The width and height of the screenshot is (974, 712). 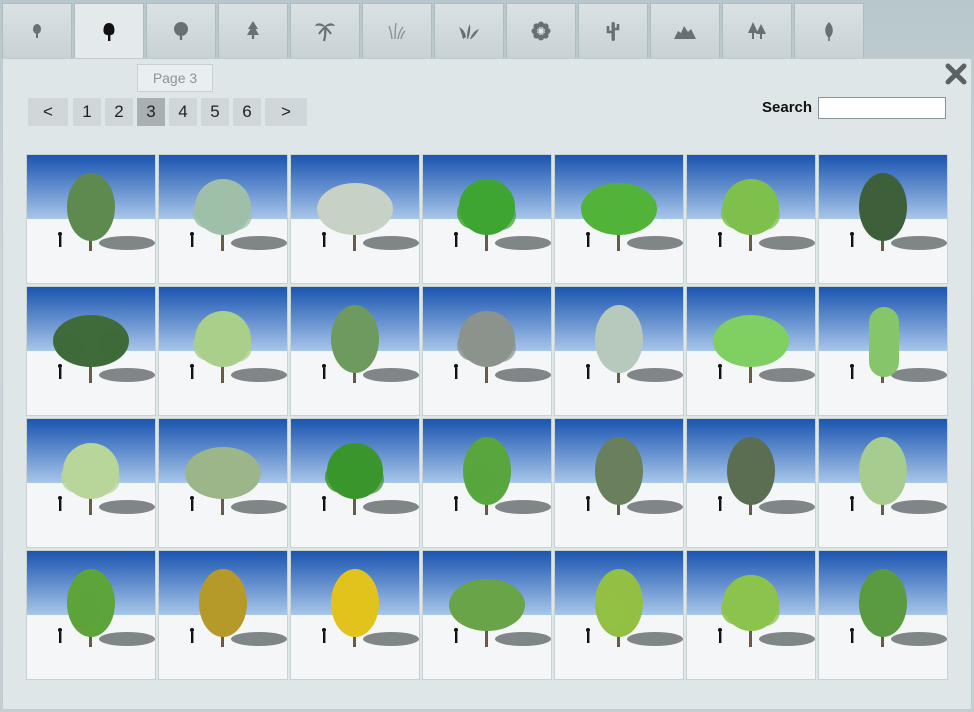 What do you see at coordinates (882, 108) in the screenshot?
I see `search-input` at bounding box center [882, 108].